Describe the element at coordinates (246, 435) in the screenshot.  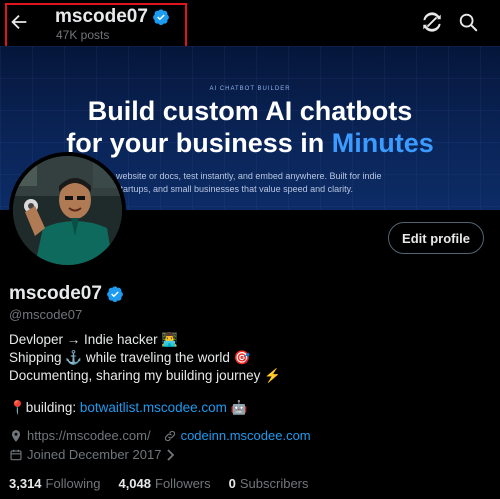
I see `secondary-link: codeinn.mscodee.com` at that location.